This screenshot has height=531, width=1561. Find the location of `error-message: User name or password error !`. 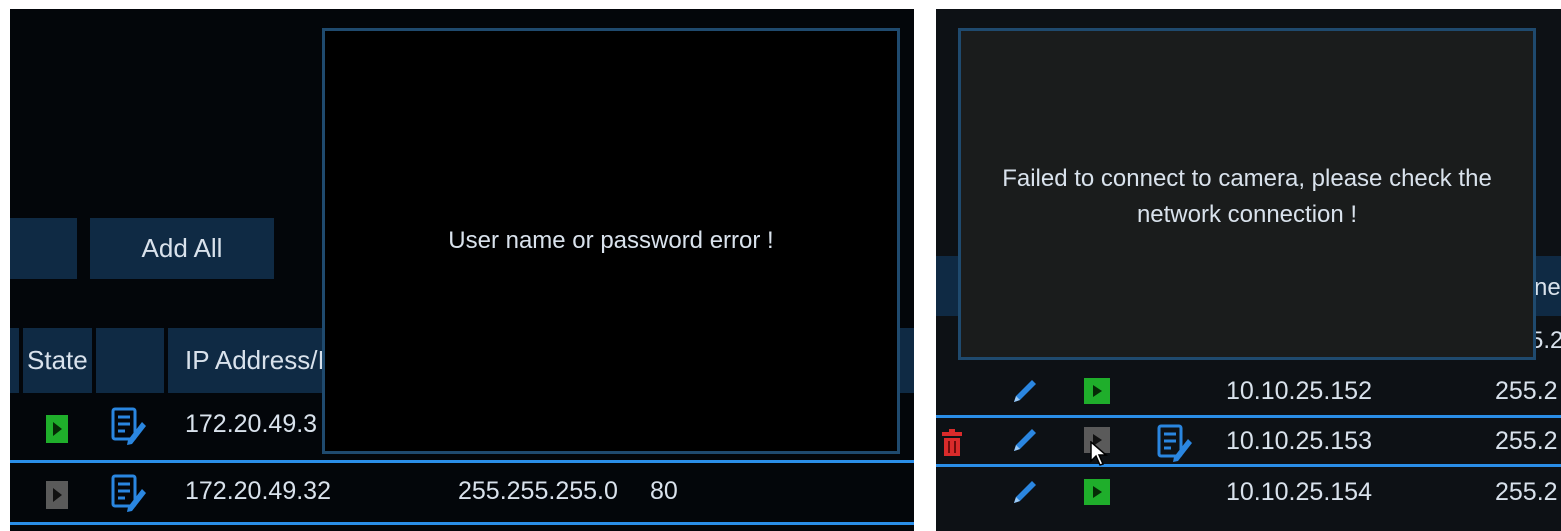

error-message: User name or password error ! is located at coordinates (611, 240).